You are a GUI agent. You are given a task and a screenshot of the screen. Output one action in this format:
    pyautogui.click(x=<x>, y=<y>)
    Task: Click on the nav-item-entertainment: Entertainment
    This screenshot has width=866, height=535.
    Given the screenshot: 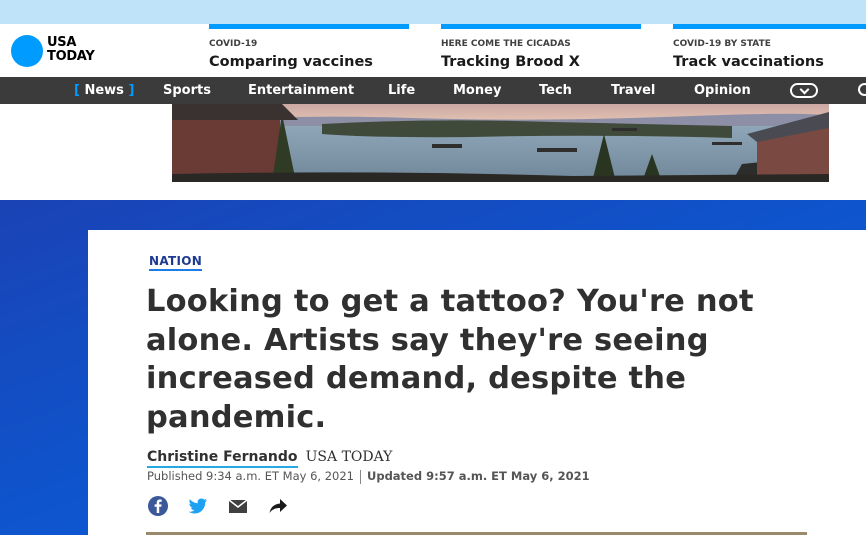 What is the action you would take?
    pyautogui.click(x=301, y=90)
    